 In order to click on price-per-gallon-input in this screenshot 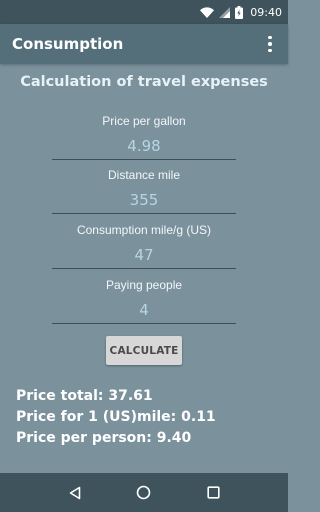, I will do `click(144, 147)`.